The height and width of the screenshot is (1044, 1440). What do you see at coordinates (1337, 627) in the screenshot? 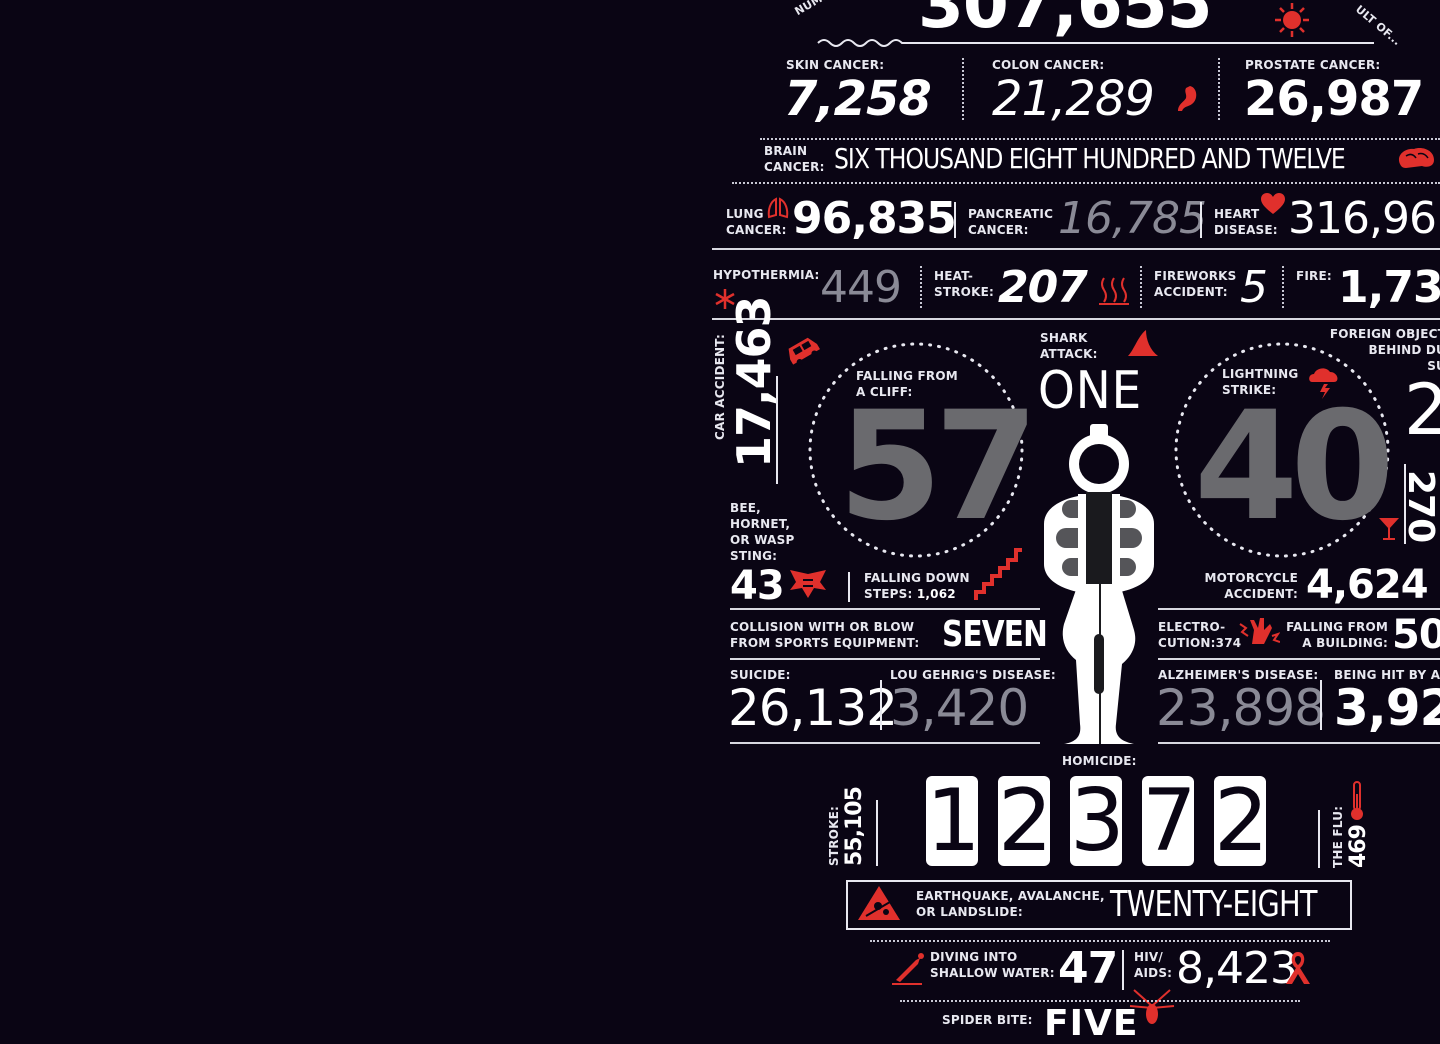
I see `building-label-line1: FALLING FROM` at bounding box center [1337, 627].